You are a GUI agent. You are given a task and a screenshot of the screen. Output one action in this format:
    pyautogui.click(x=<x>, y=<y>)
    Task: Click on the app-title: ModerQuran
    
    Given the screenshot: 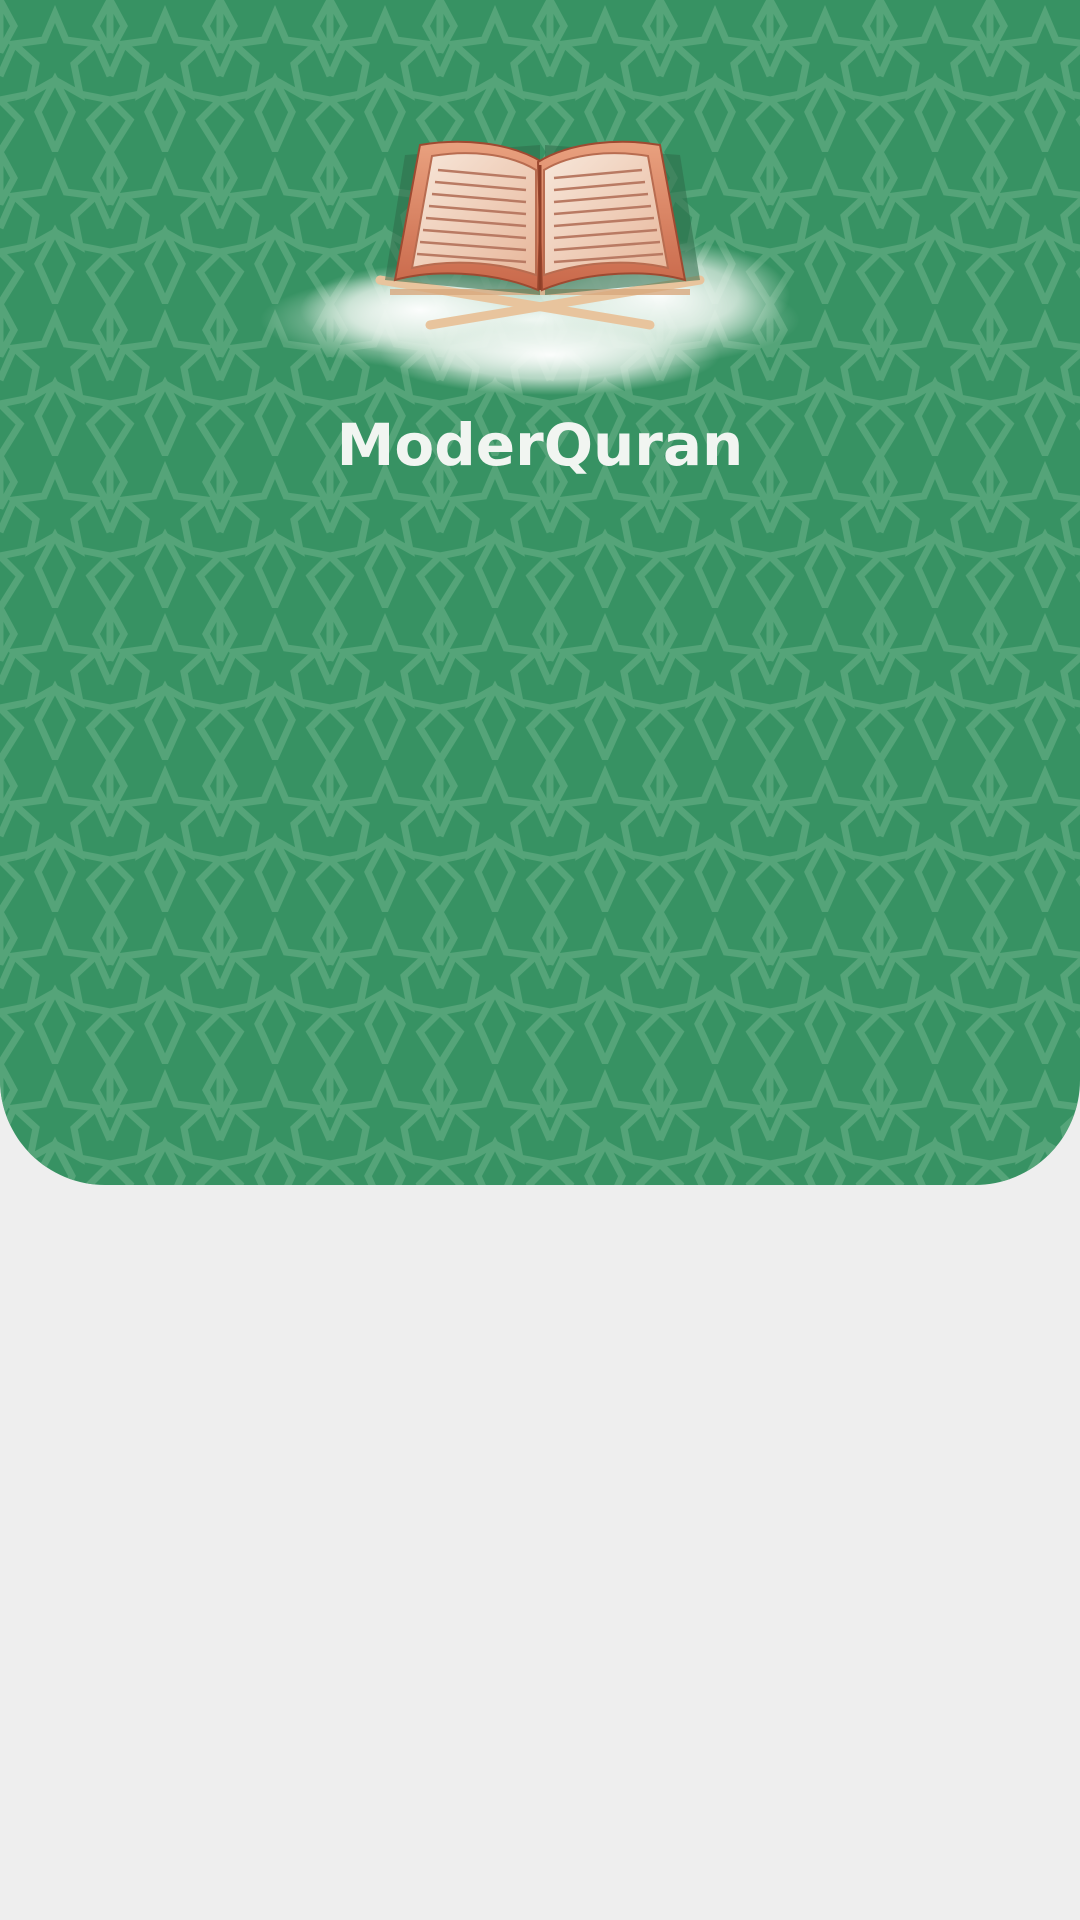 What is the action you would take?
    pyautogui.click(x=540, y=445)
    